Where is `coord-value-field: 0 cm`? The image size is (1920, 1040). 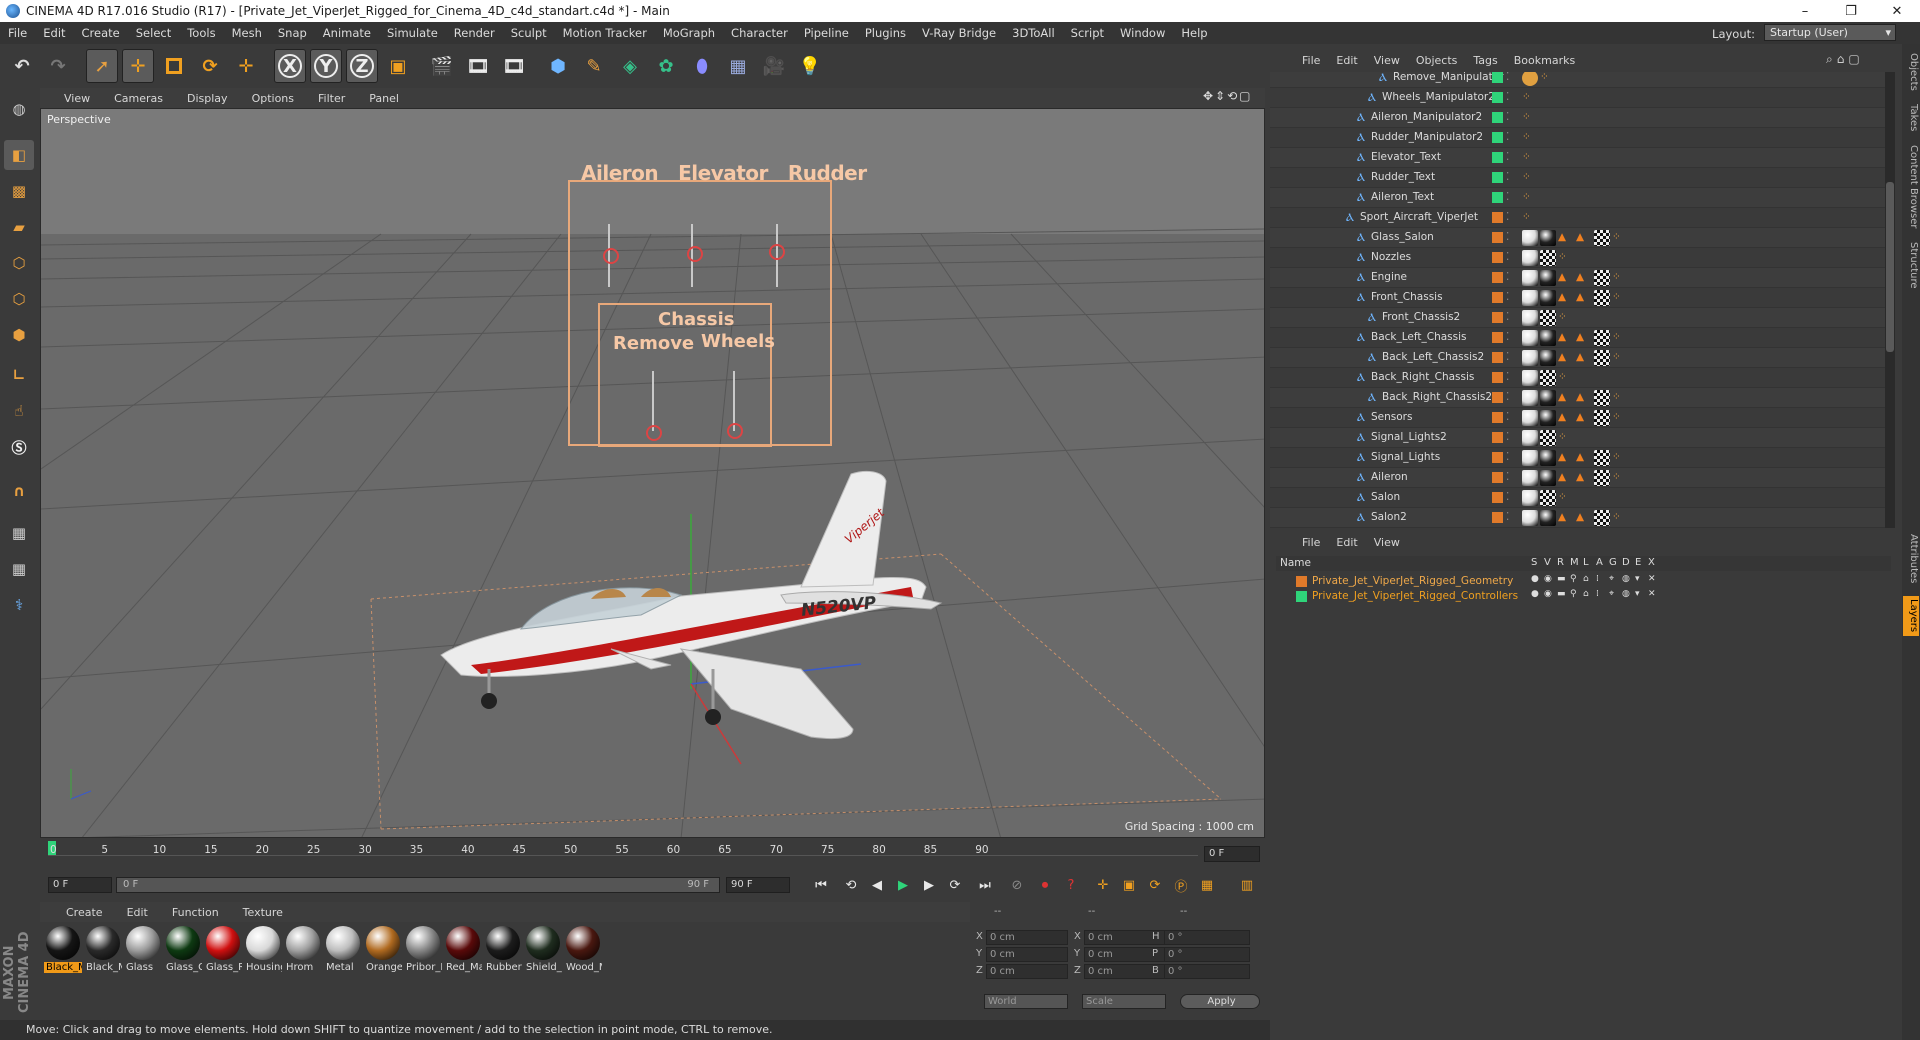 coord-value-field: 0 cm is located at coordinates (1027, 971).